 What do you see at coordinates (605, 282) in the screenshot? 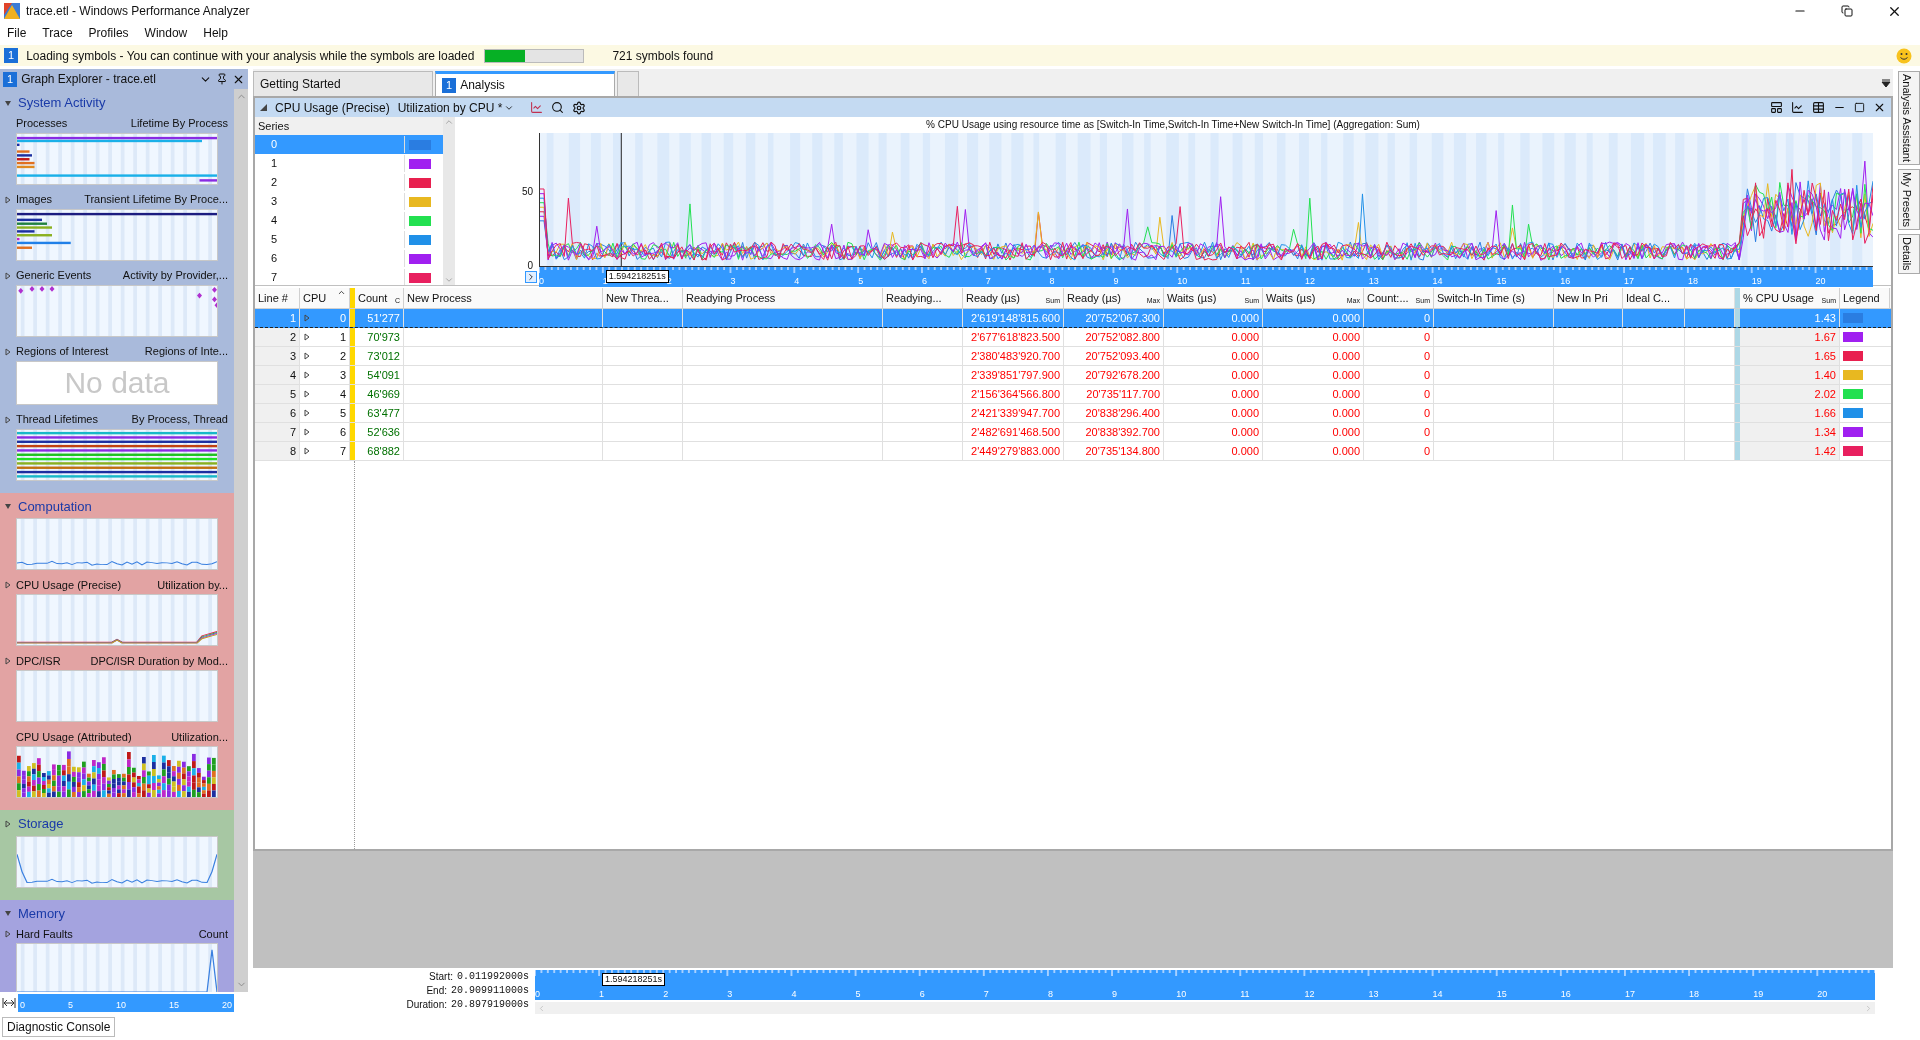
I see `tick-label: 1` at bounding box center [605, 282].